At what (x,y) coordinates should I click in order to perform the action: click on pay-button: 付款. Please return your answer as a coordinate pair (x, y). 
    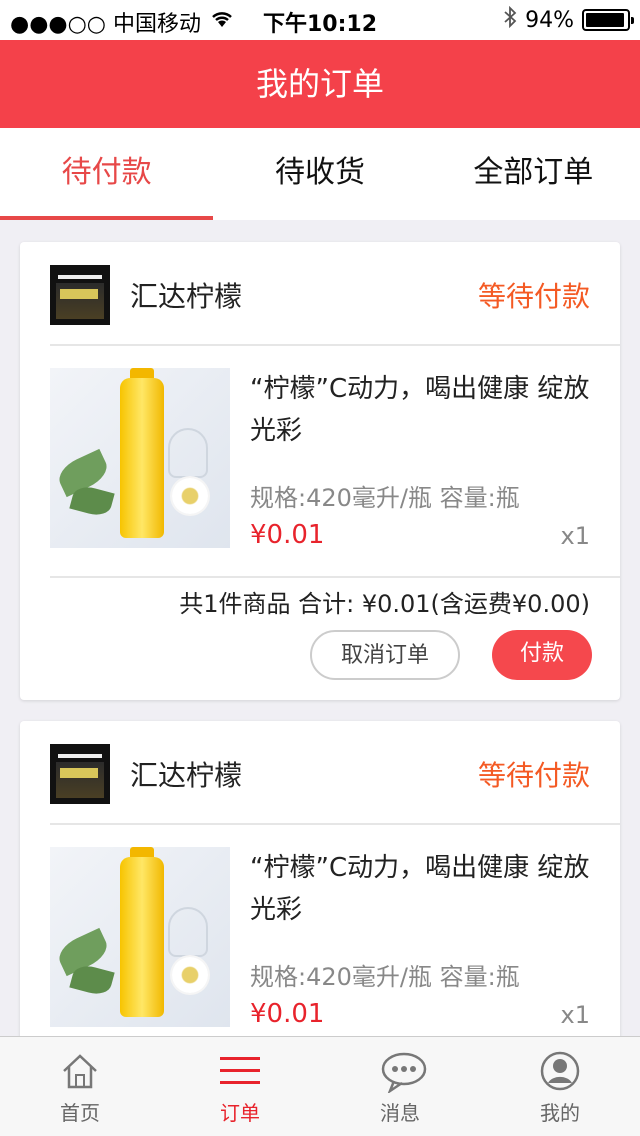
    Looking at the image, I should click on (542, 655).